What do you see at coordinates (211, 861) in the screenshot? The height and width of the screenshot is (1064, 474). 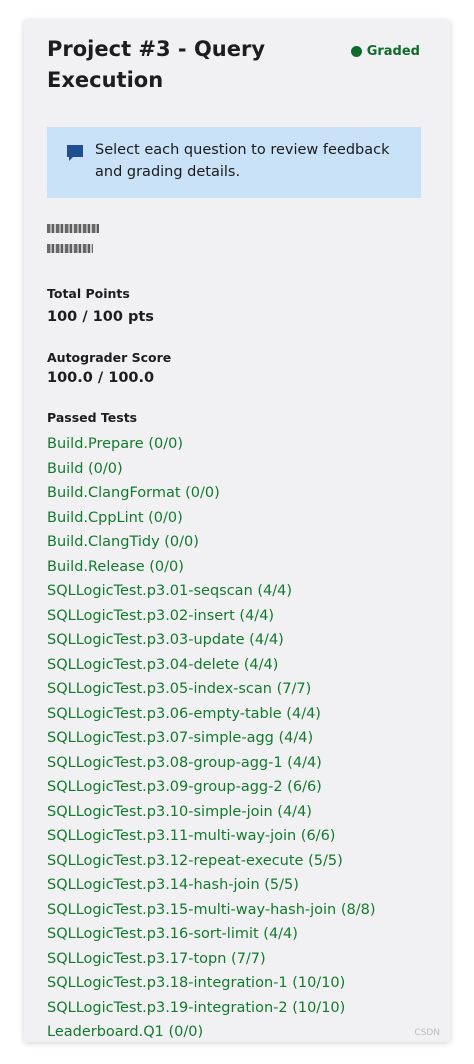 I see `test-result-link: SQLLogicTest.p3.12-repeat-execute (5/5)` at bounding box center [211, 861].